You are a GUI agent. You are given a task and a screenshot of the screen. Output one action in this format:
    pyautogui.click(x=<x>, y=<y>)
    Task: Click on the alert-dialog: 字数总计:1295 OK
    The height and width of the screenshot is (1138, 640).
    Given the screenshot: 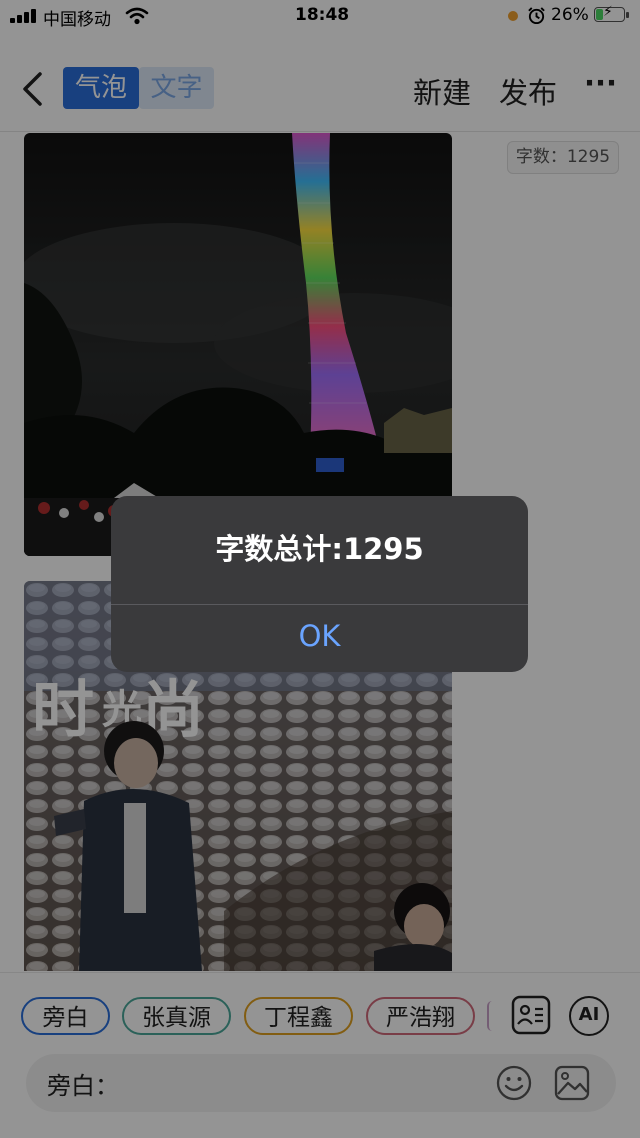 What is the action you would take?
    pyautogui.click(x=319, y=584)
    